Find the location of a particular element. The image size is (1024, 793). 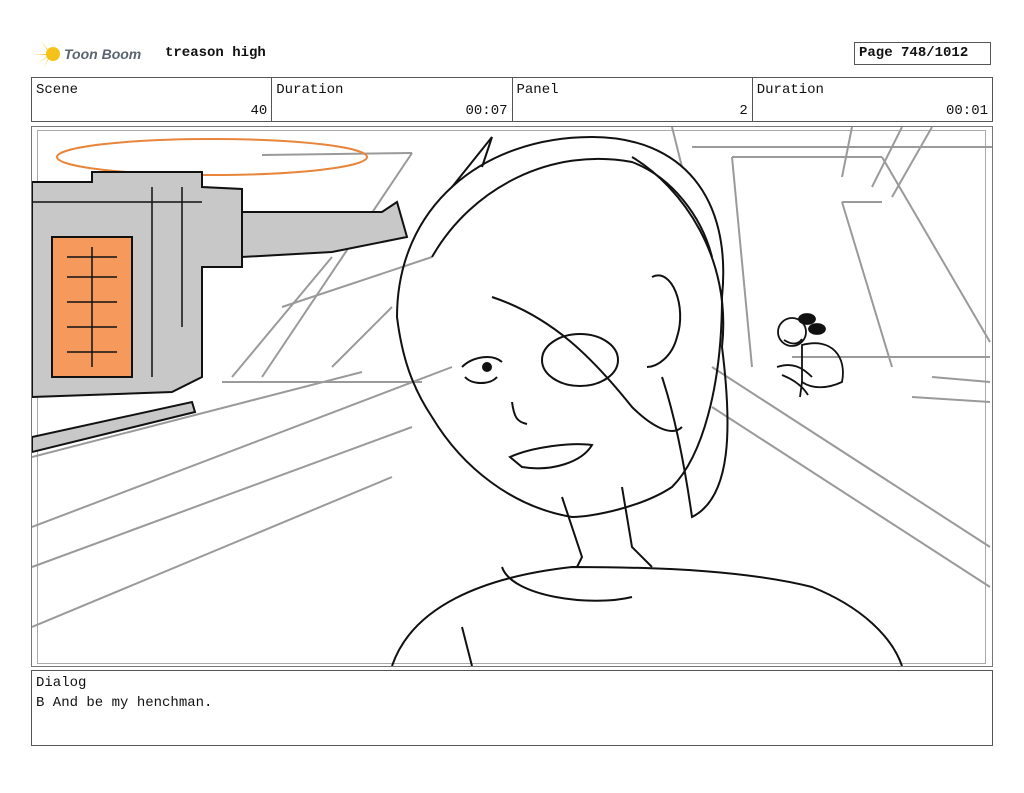

dialog-text: B And be my henchman. is located at coordinates (124, 703).